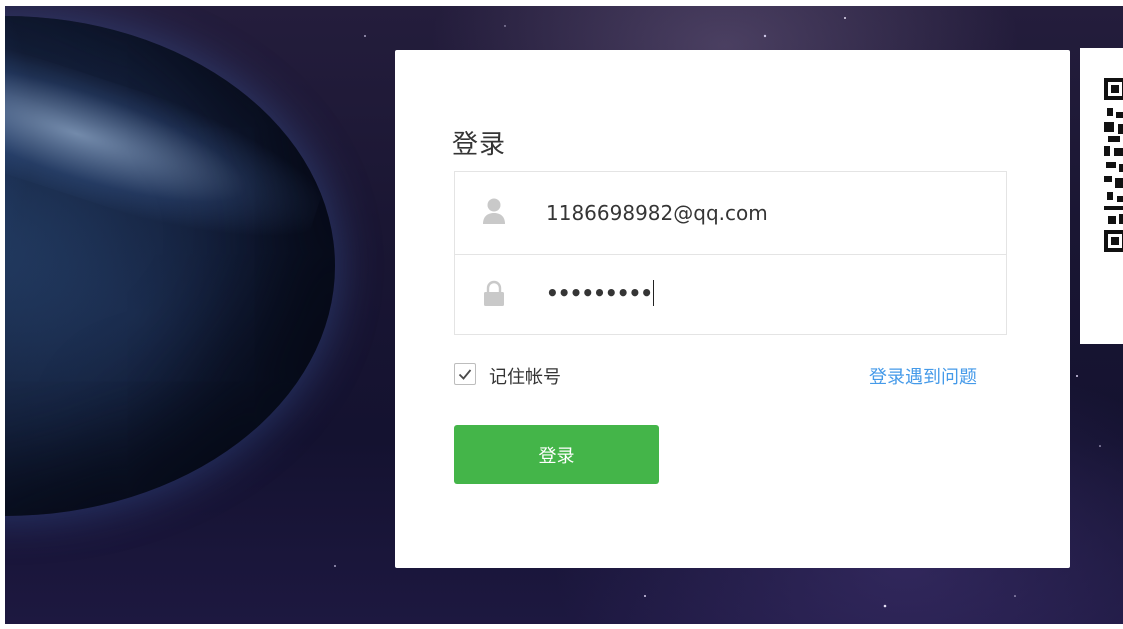 This screenshot has width=1123, height=629. I want to click on text-cursor, so click(654, 293).